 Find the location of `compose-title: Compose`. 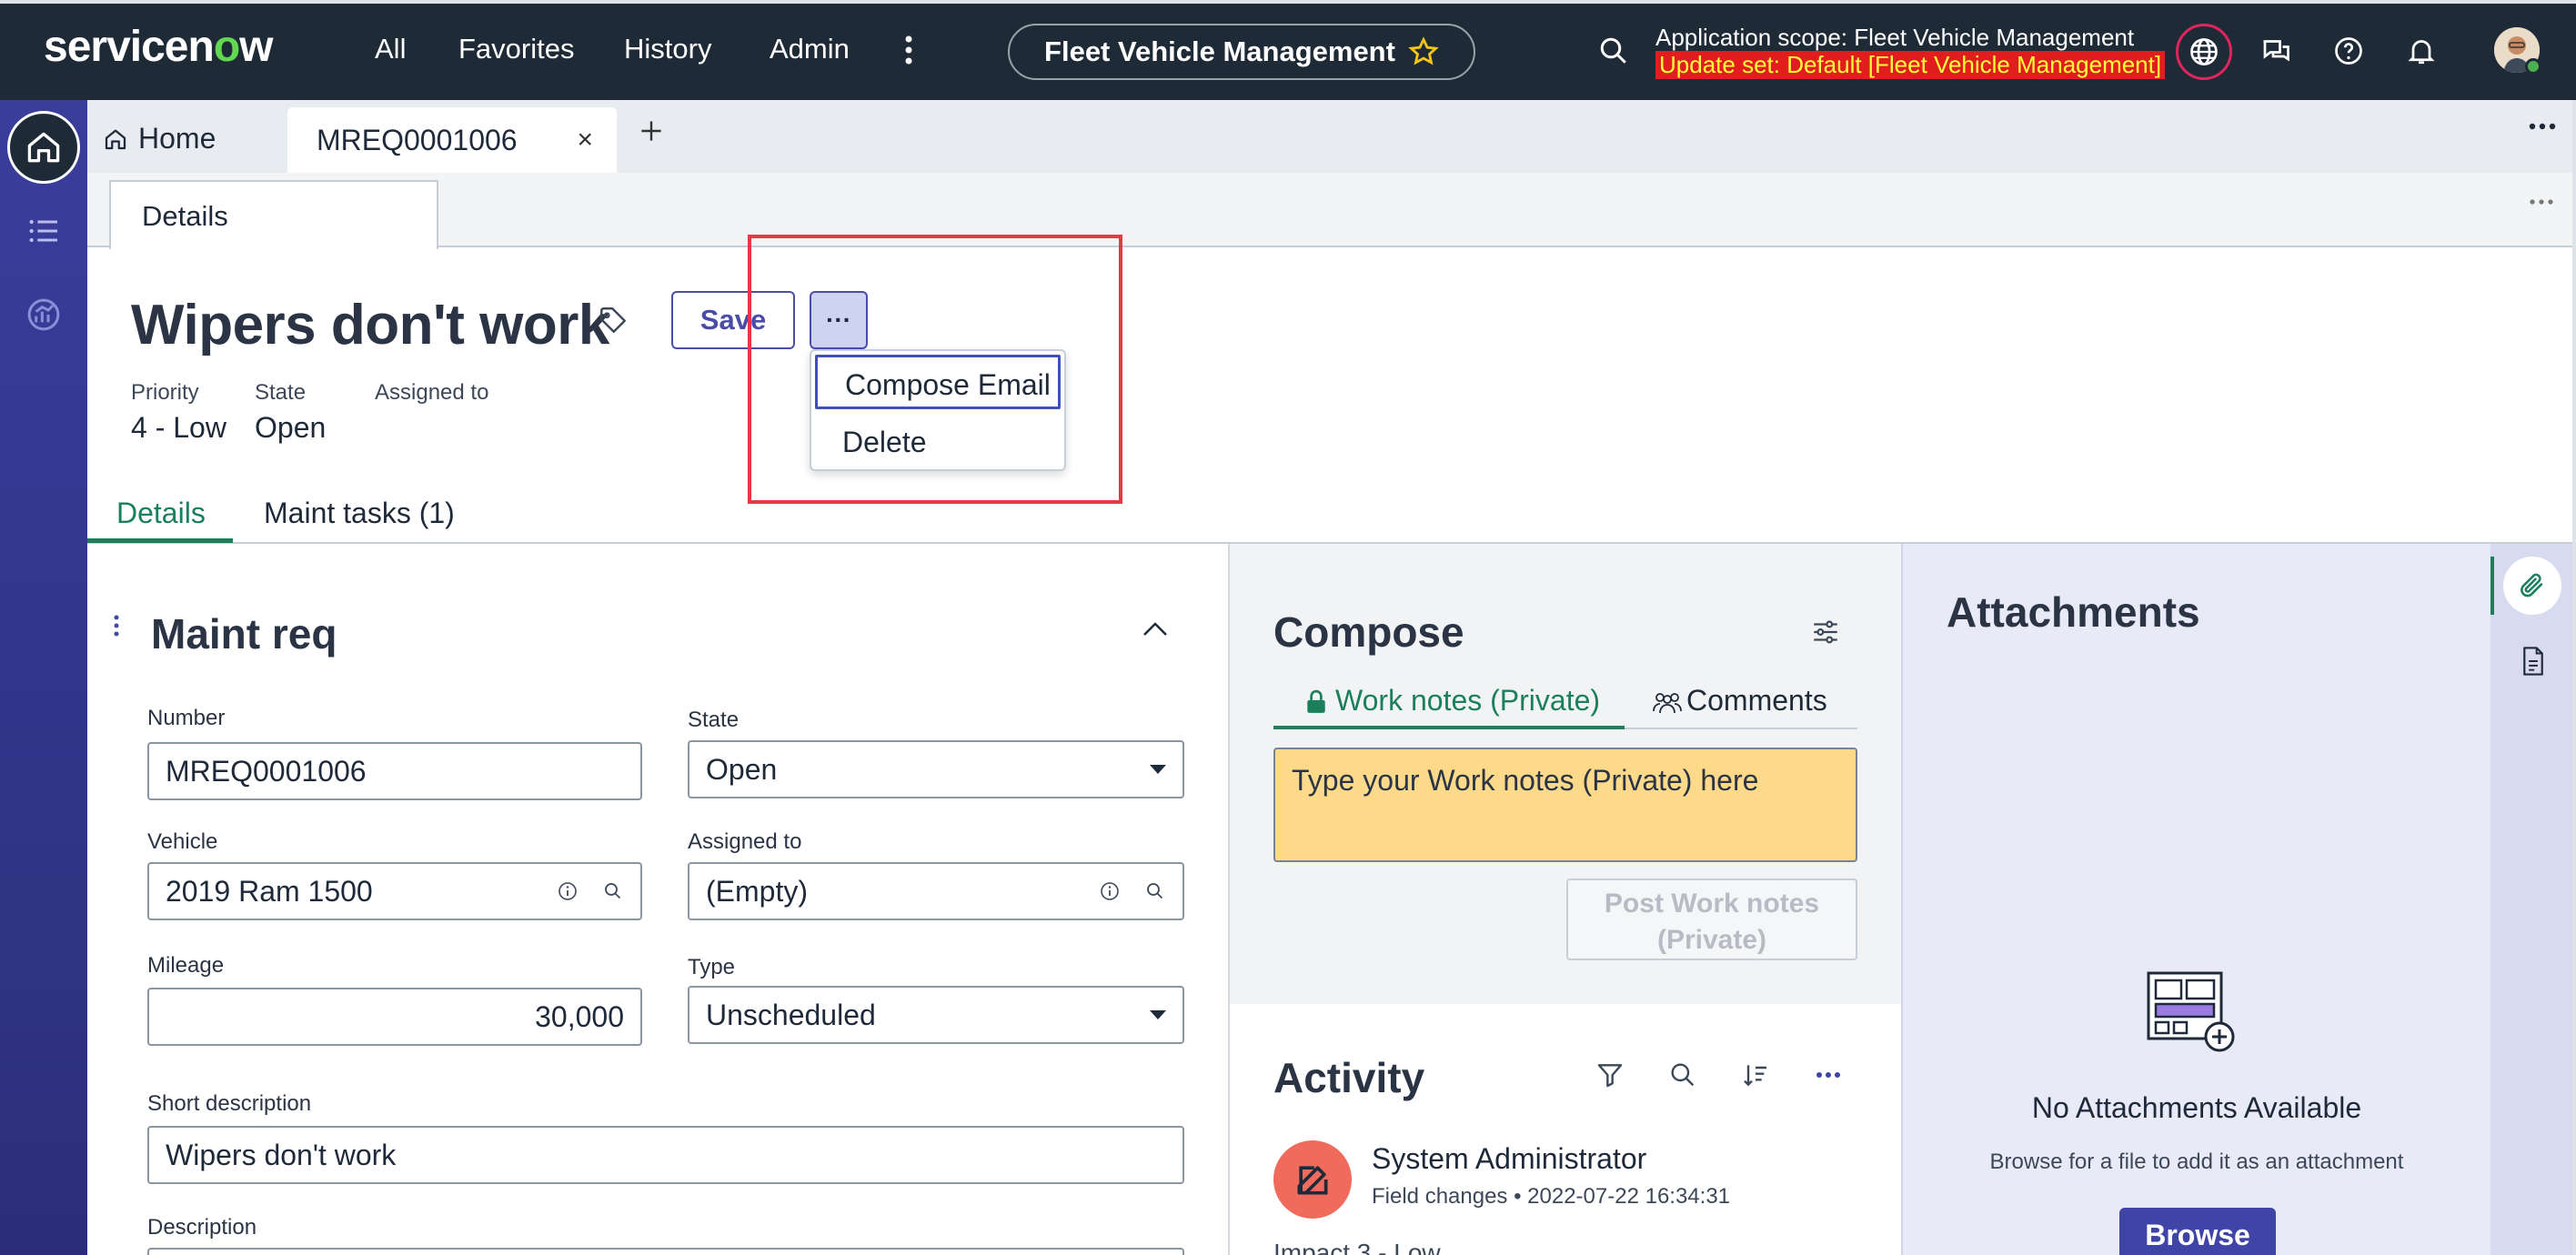

compose-title: Compose is located at coordinates (1368, 632).